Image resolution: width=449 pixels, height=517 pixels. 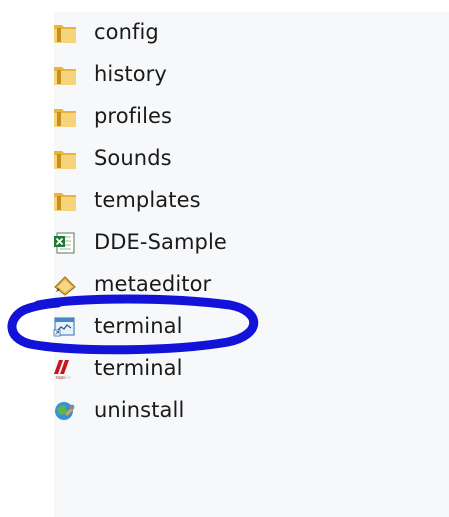 What do you see at coordinates (139, 410) in the screenshot?
I see `file-name: uninstall` at bounding box center [139, 410].